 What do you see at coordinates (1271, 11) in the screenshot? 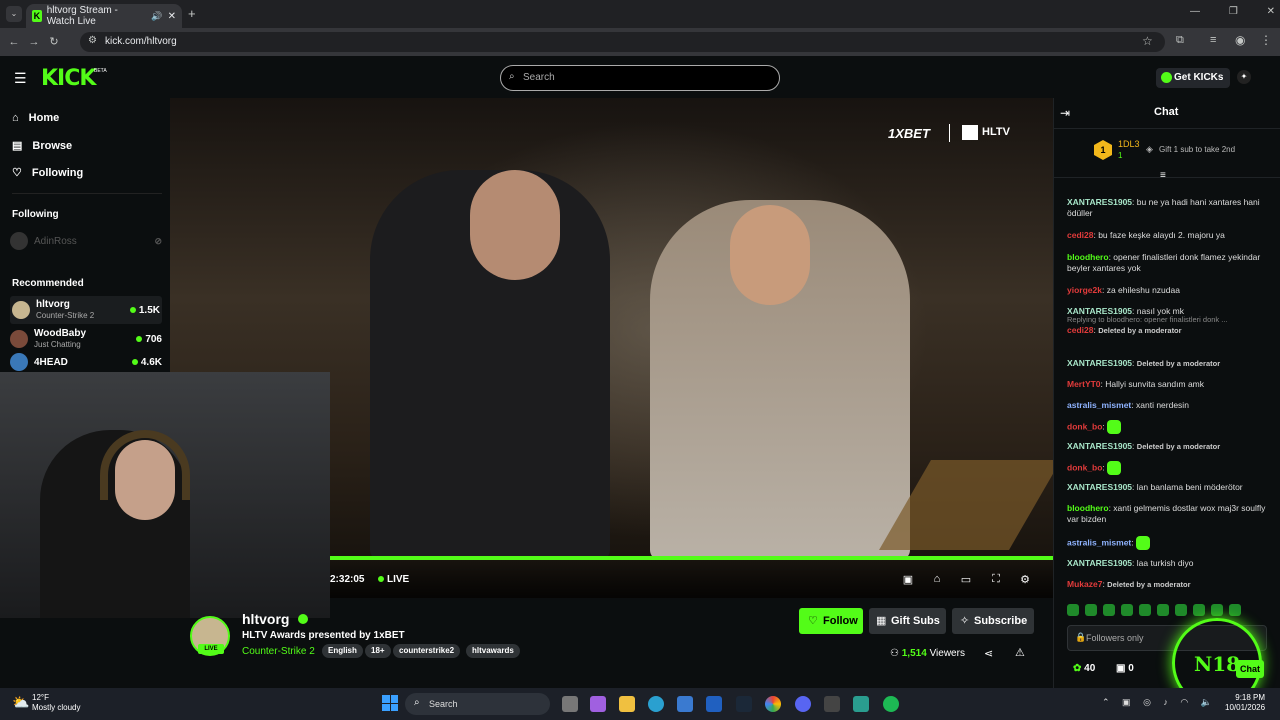
I see `close-window-icon: ✕` at bounding box center [1271, 11].